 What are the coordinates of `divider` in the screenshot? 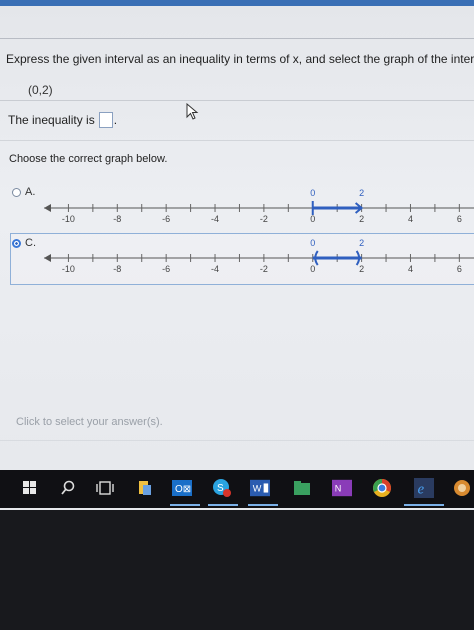 It's located at (237, 440).